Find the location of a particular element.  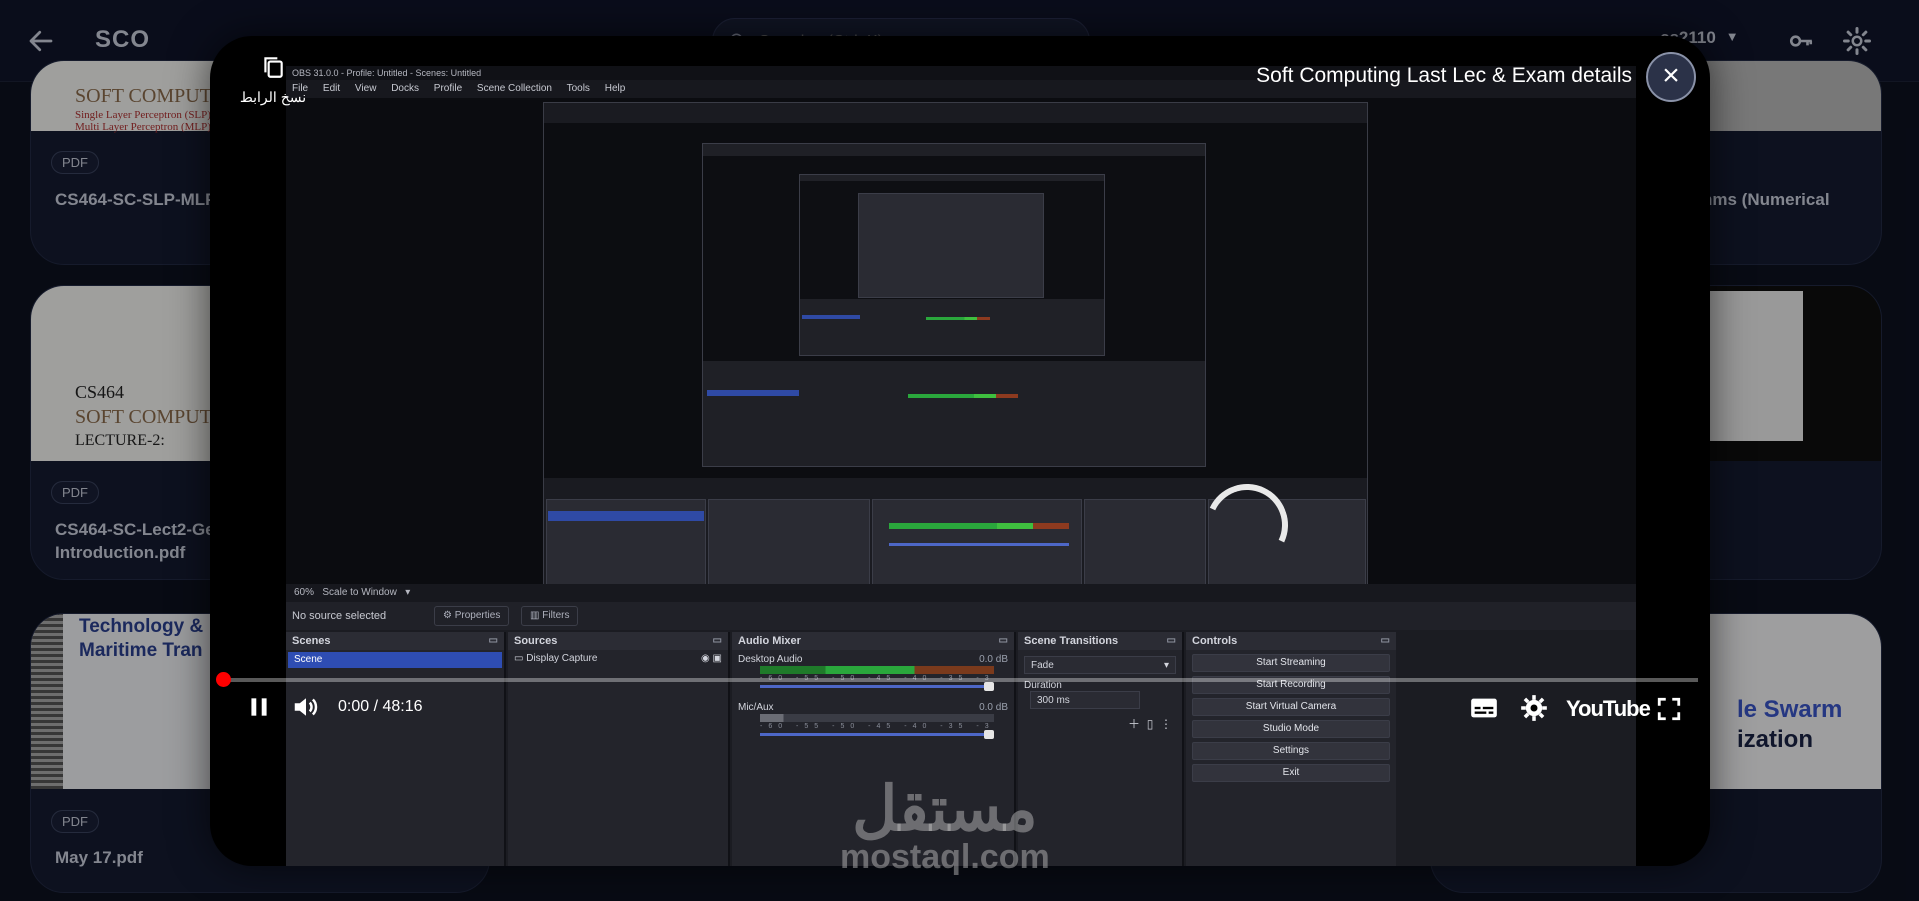

dock-header: Controls is located at coordinates (1291, 641).